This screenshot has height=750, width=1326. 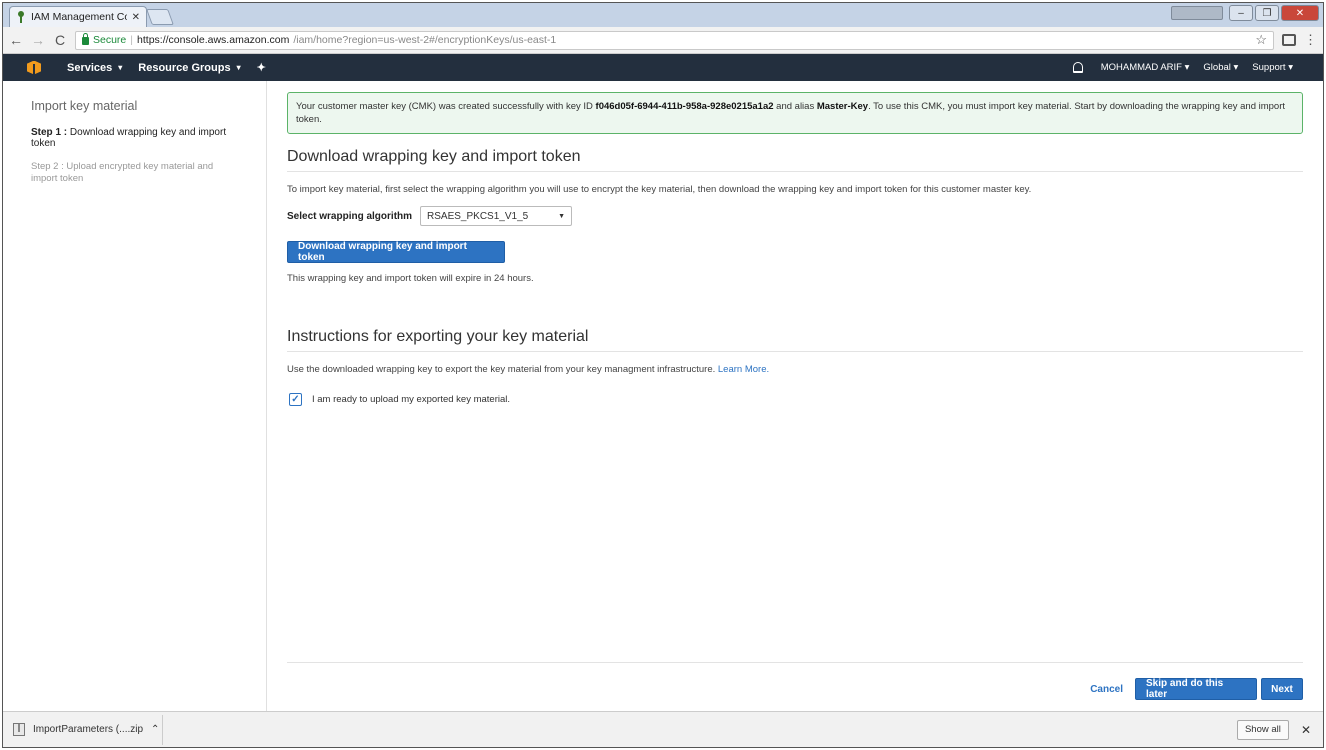 I want to click on learn-more-link: Learn More., so click(x=743, y=369).